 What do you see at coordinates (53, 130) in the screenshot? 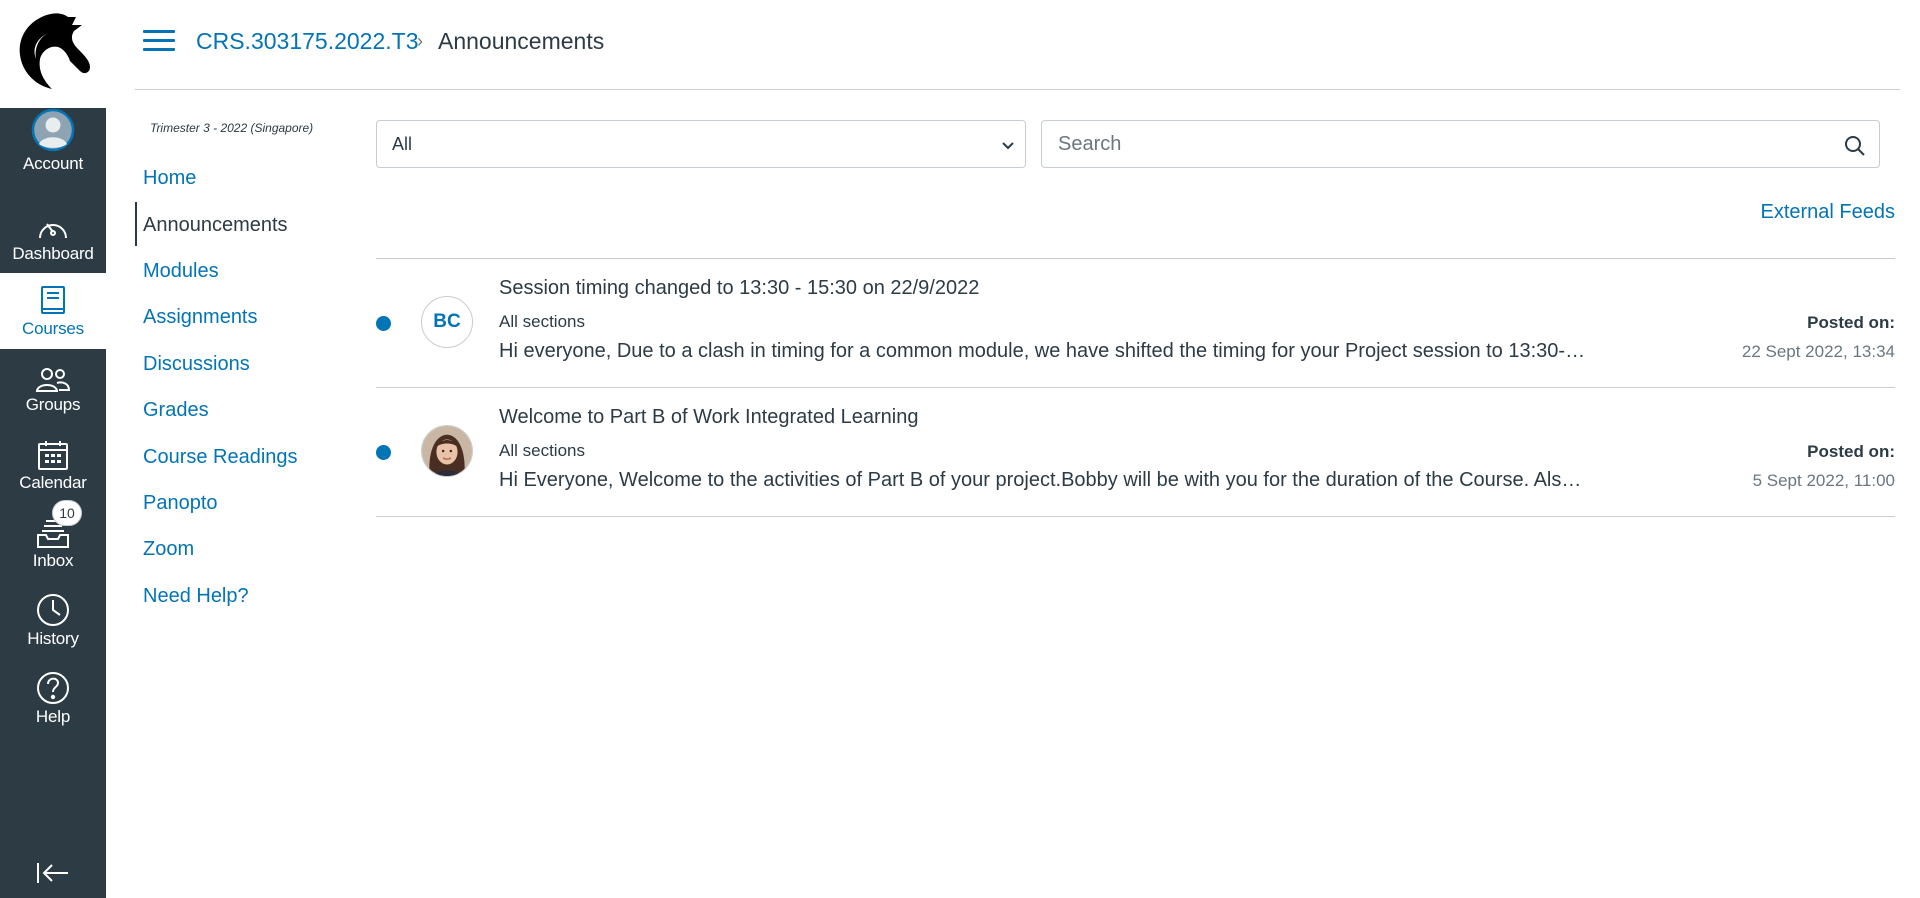
I see `avatar-icon` at bounding box center [53, 130].